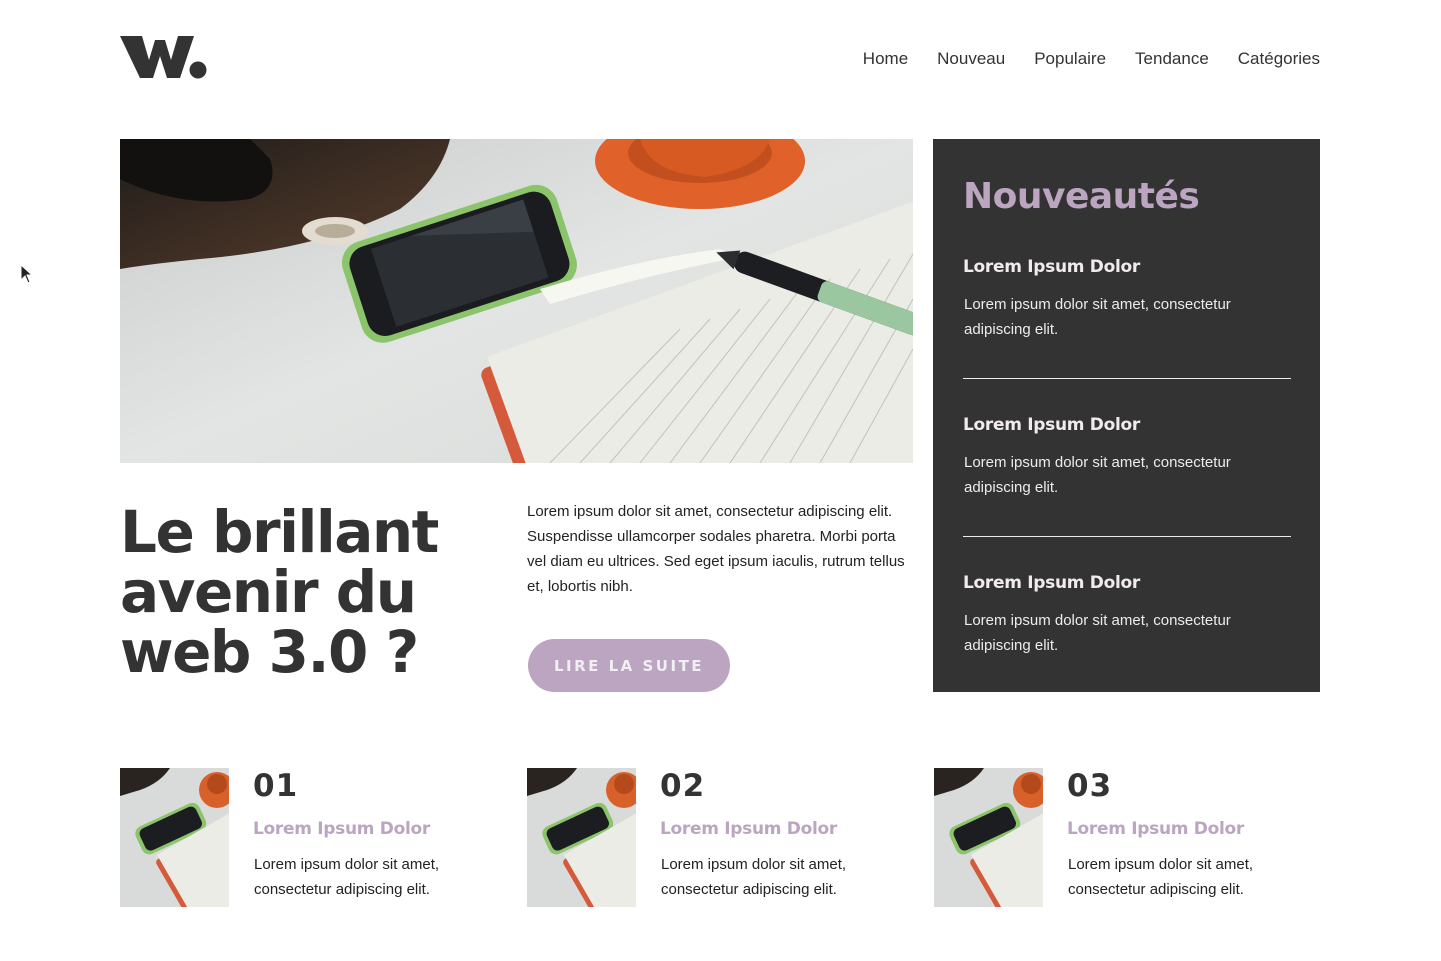  I want to click on read-more-button: LIRE LA SUITE, so click(629, 665).